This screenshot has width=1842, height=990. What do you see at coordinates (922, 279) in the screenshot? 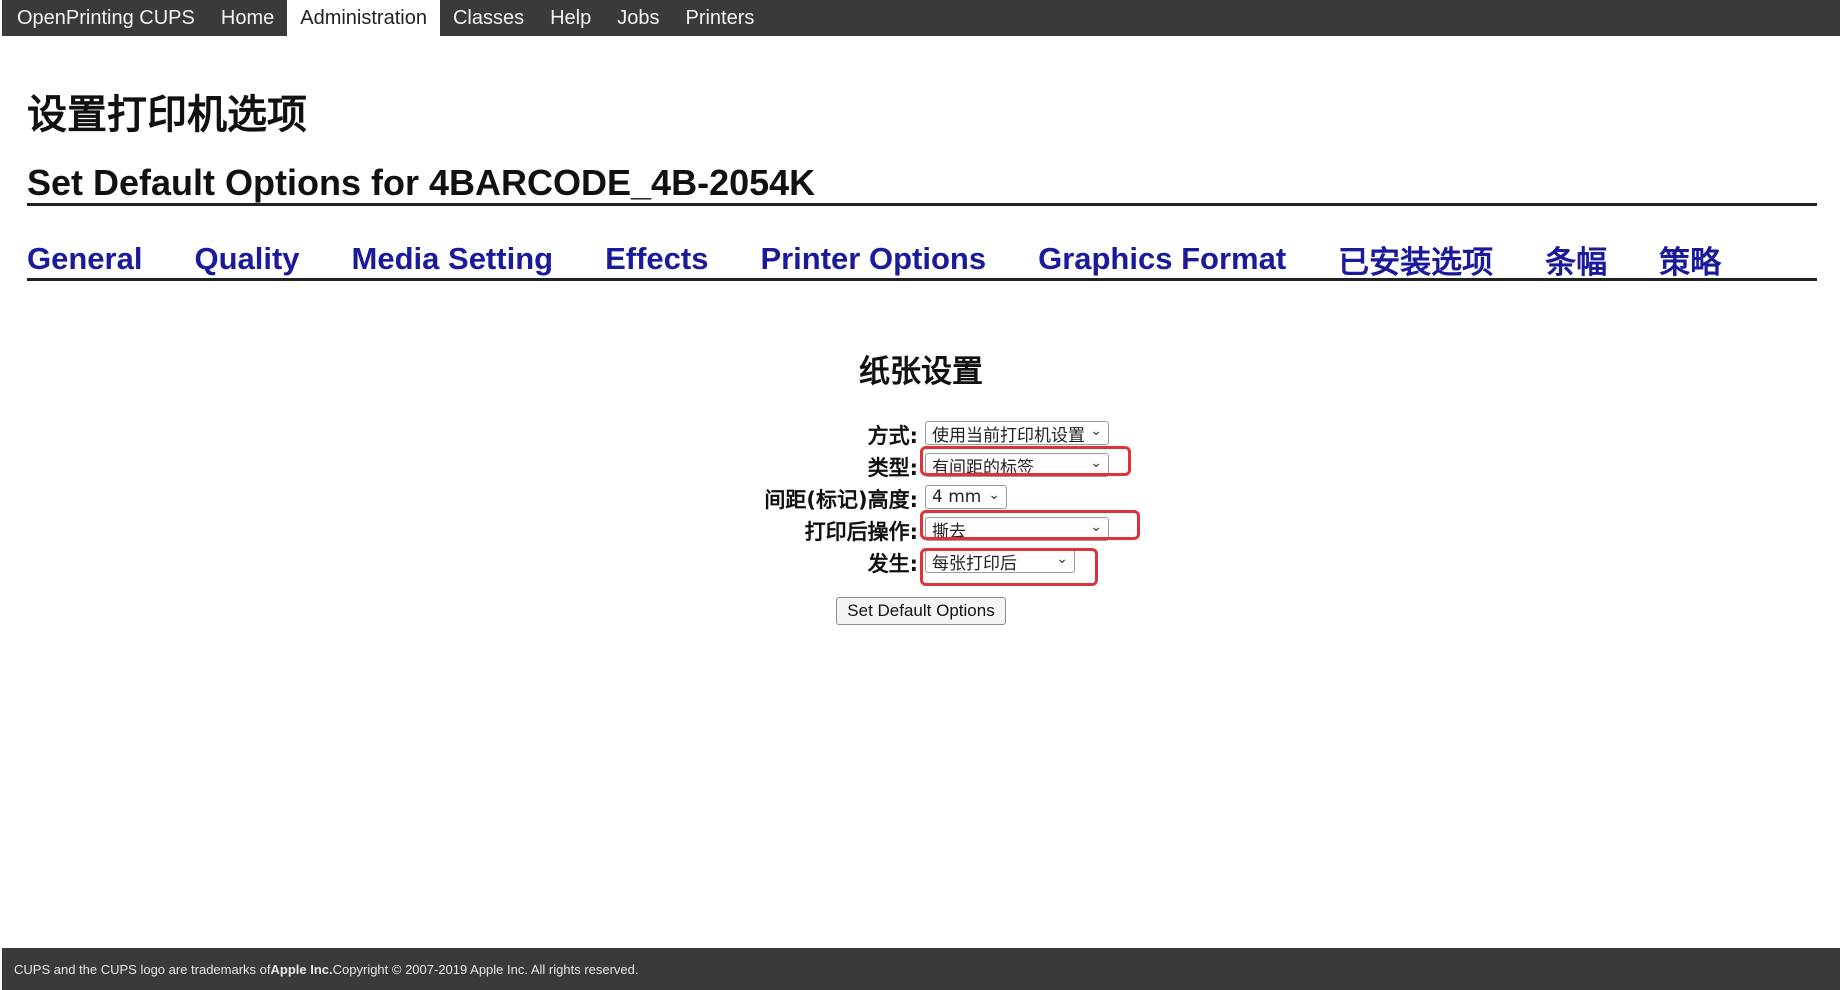
I see `tabs-divider` at bounding box center [922, 279].